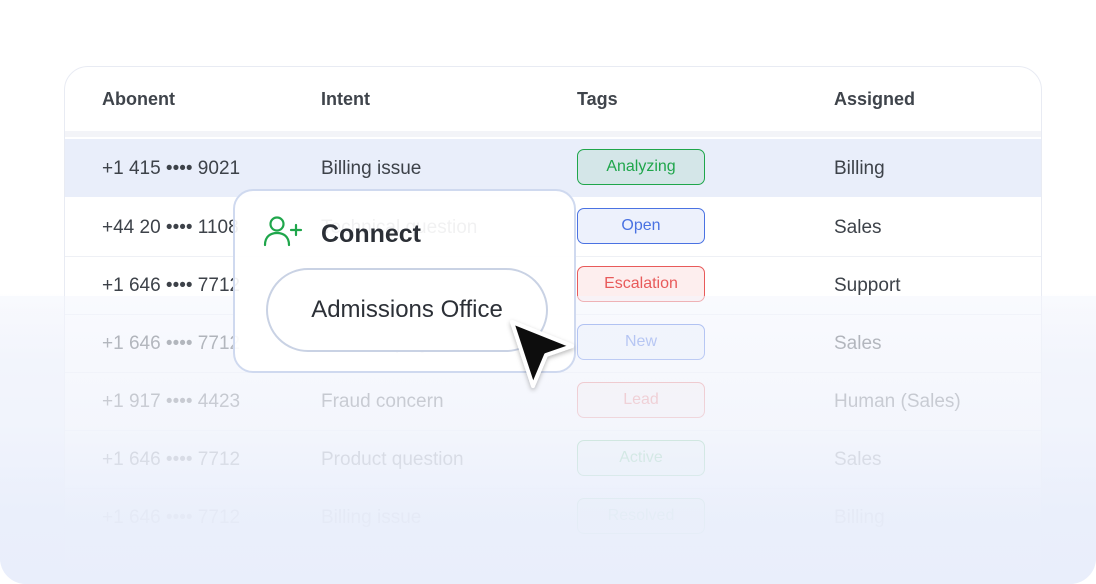 The height and width of the screenshot is (584, 1096). What do you see at coordinates (171, 401) in the screenshot?
I see `abonent-cell: +1 917 •••• 4423` at bounding box center [171, 401].